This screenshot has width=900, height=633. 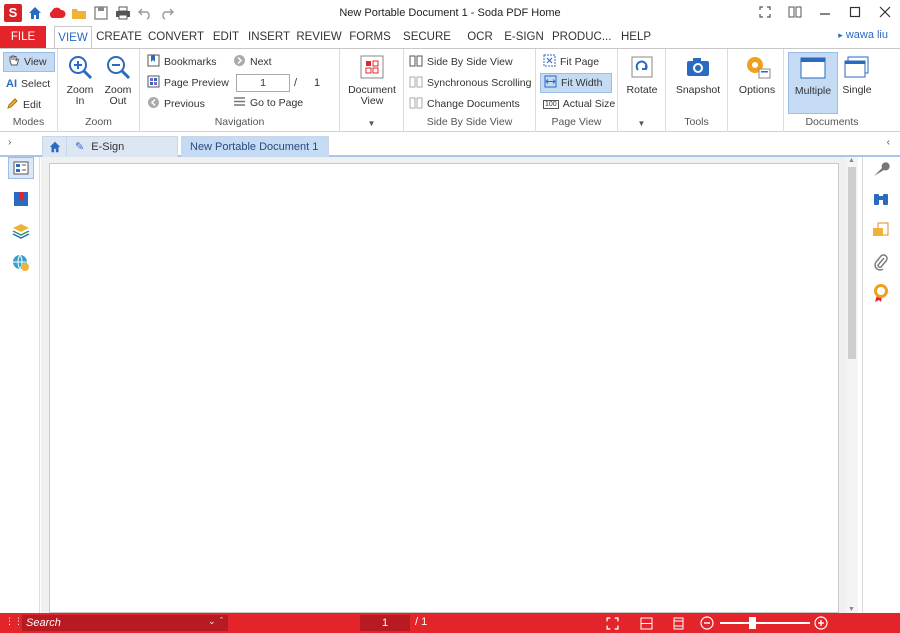 I want to click on fit-page-button: Fit Page, so click(x=571, y=62).